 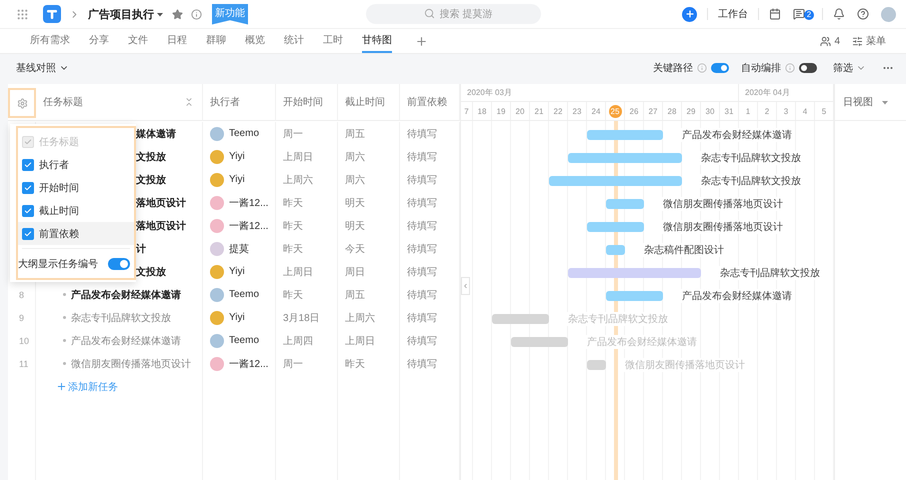 What do you see at coordinates (50, 41) in the screenshot?
I see `tab: 所有需求` at bounding box center [50, 41].